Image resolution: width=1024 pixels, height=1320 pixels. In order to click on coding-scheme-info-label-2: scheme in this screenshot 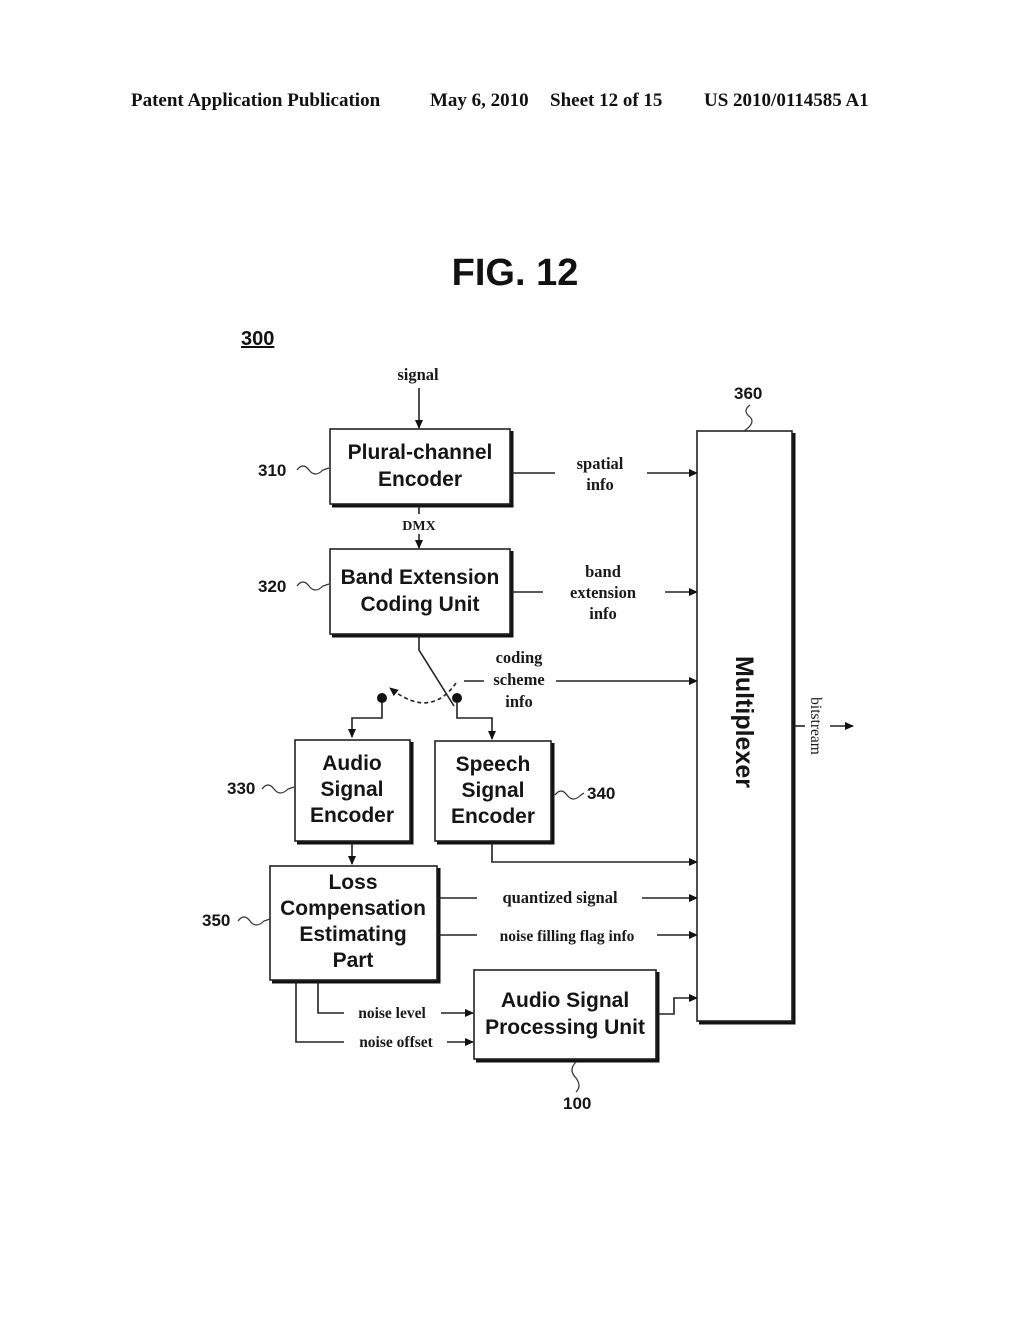, I will do `click(518, 679)`.